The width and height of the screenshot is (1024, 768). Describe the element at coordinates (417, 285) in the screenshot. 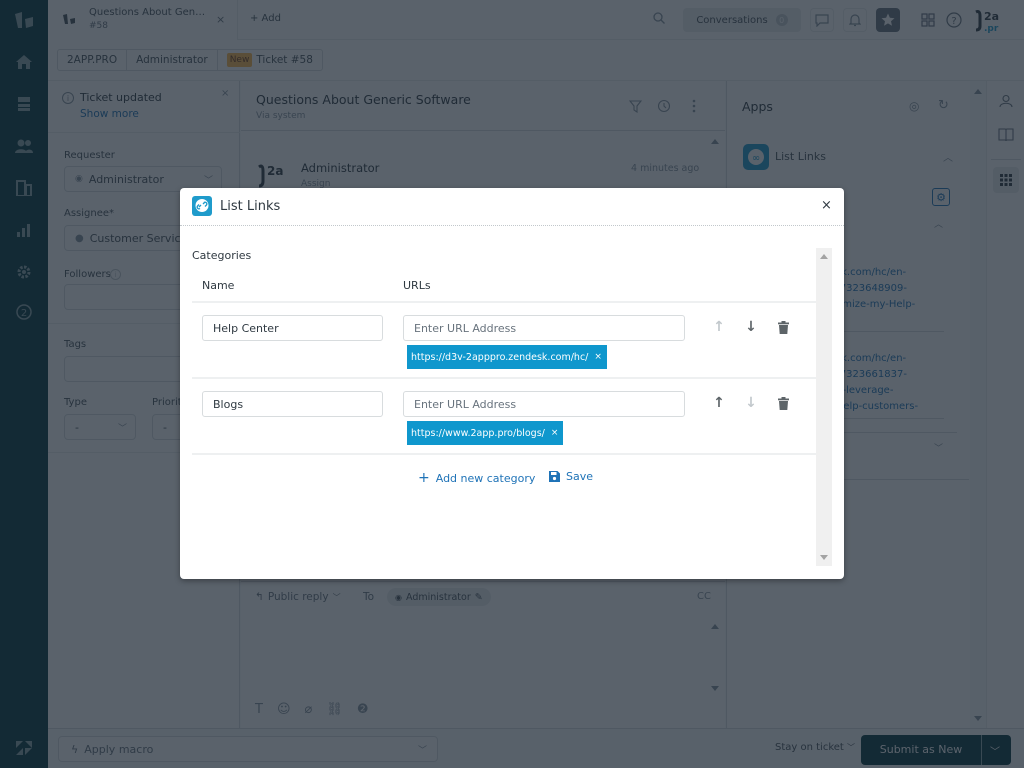

I see `column-header-urls: URLs` at that location.